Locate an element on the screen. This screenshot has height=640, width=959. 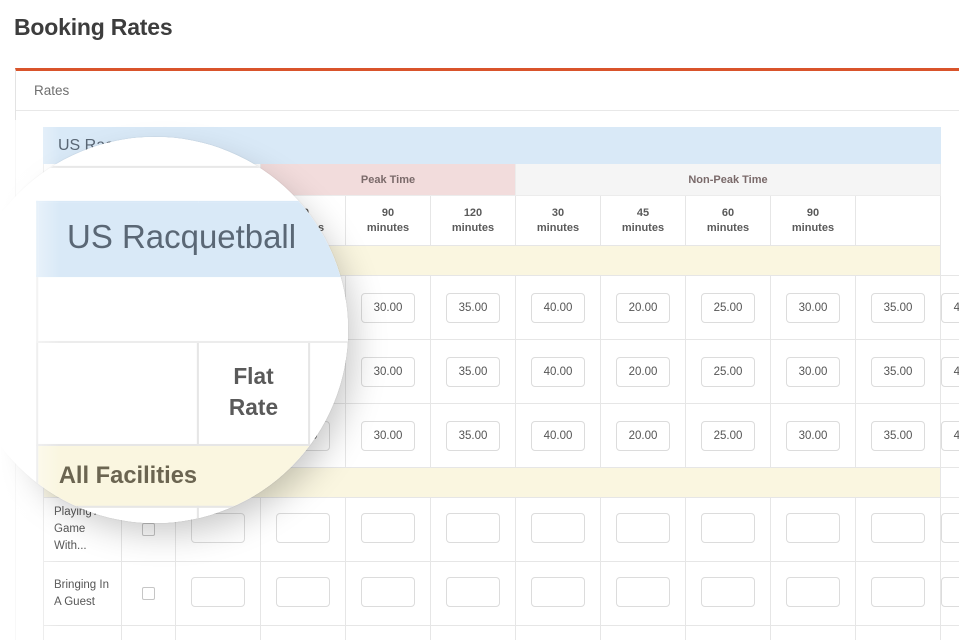
table-row: Bringing In A Guest is located at coordinates (501, 593).